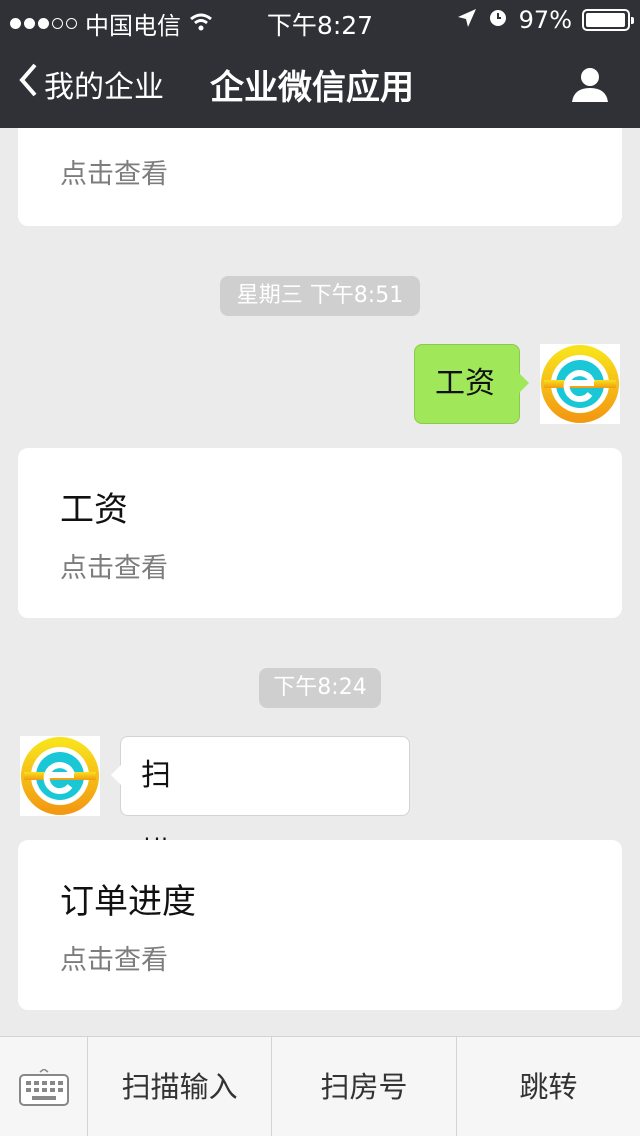  I want to click on back-button: 我的企业, so click(91, 84).